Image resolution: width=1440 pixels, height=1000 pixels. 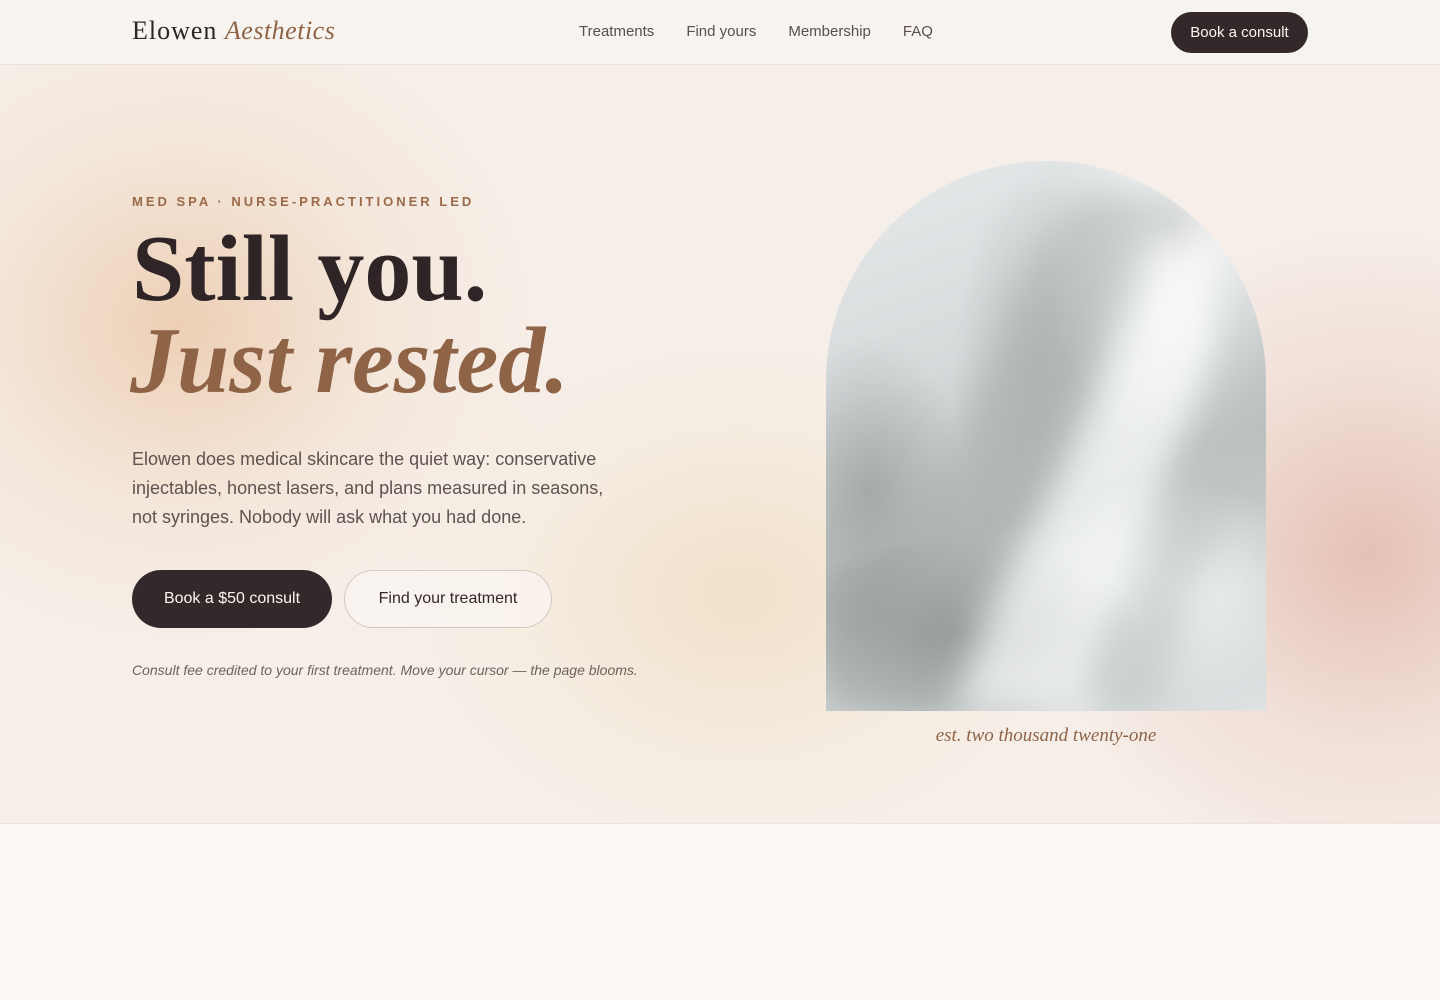 I want to click on established-caption: est. two thousand twenty-one, so click(x=1046, y=735).